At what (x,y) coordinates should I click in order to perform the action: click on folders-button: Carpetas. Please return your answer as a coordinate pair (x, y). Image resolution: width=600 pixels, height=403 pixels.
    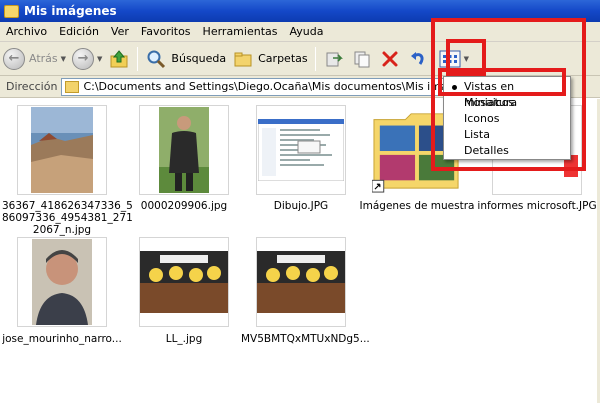
    Looking at the image, I should click on (269, 59).